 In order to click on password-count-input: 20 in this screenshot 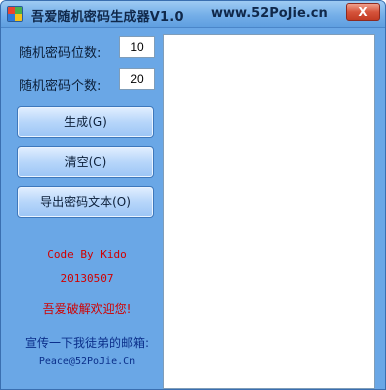, I will do `click(137, 79)`.